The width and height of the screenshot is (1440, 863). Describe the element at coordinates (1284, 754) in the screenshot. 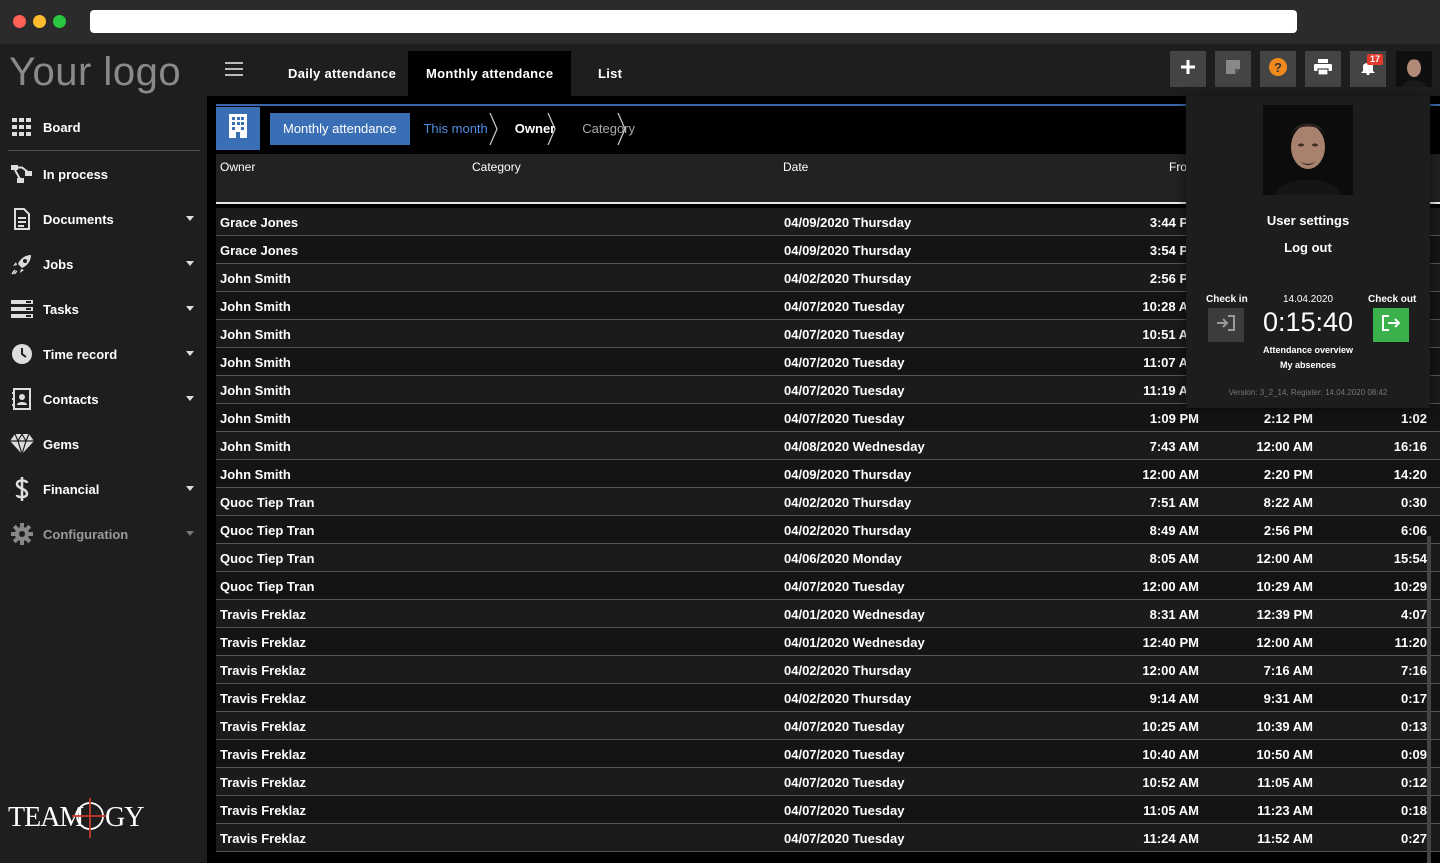

I see `to-cell: 10:50 AM` at that location.